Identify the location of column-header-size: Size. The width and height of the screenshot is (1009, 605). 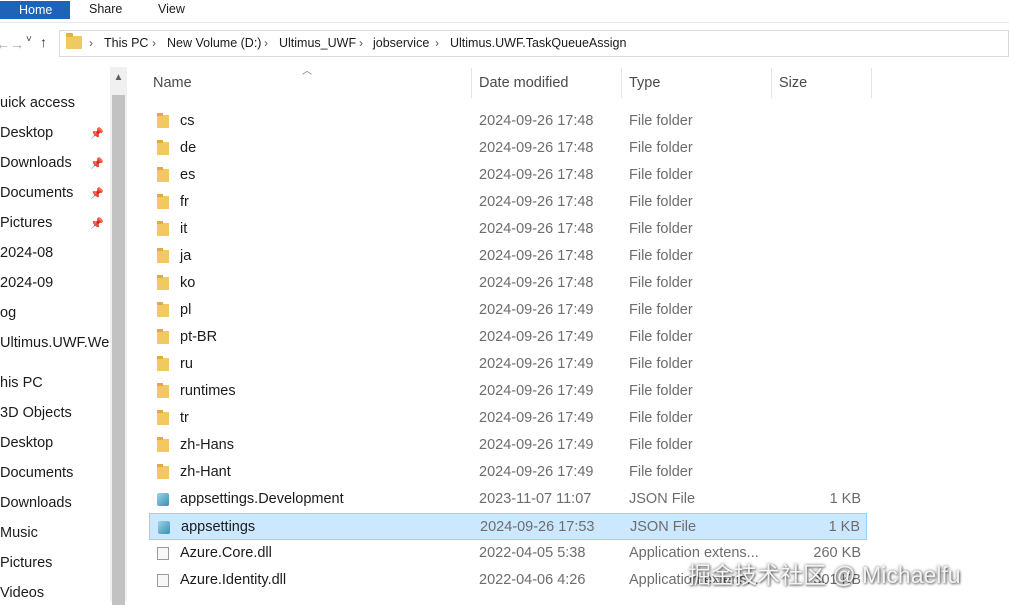
(793, 87).